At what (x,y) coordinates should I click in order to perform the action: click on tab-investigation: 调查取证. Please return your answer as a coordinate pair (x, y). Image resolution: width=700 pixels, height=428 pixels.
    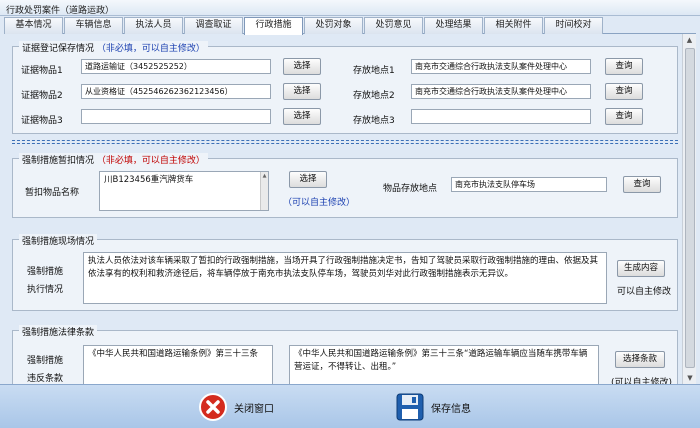
    Looking at the image, I should click on (213, 25).